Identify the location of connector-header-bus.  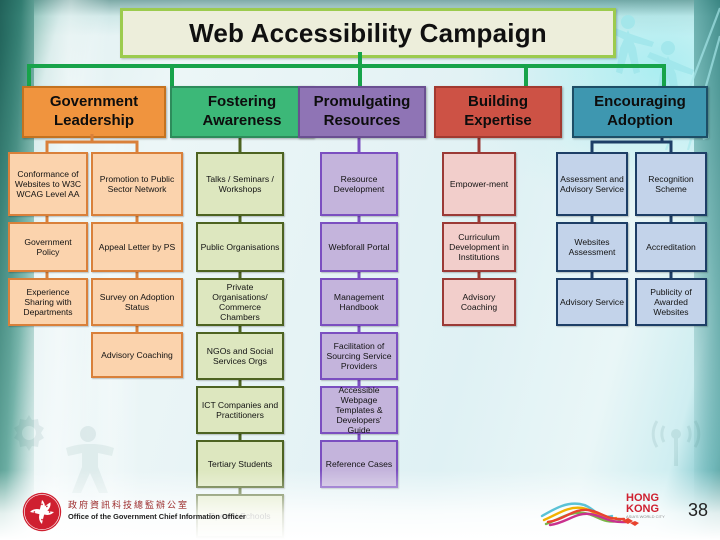
(346, 66).